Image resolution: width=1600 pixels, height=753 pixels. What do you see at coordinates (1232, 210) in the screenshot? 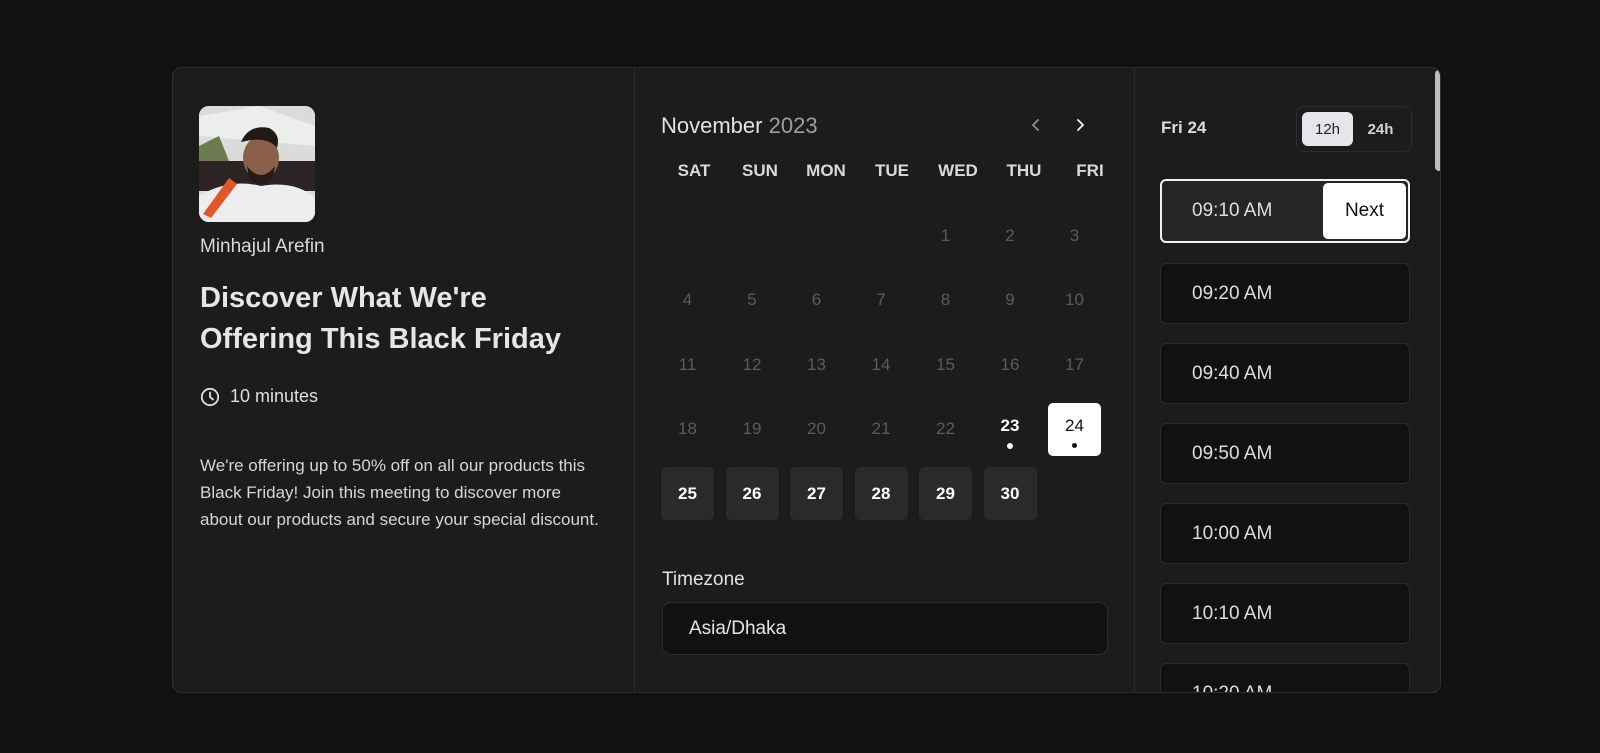
I see `time-slot-label: 09:10 AM` at bounding box center [1232, 210].